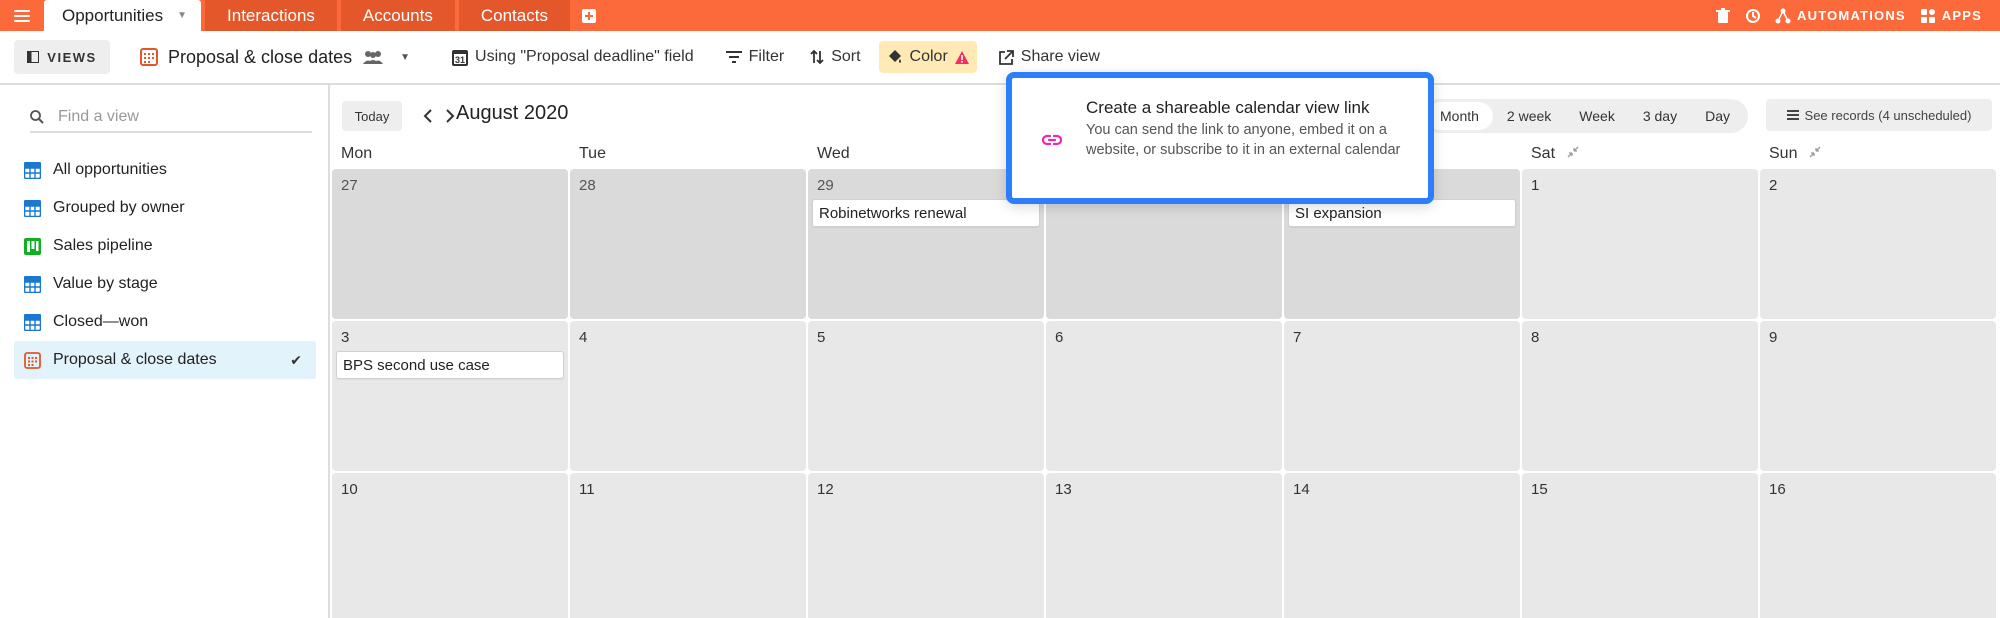 The height and width of the screenshot is (618, 2000). Describe the element at coordinates (926, 545) in the screenshot. I see `day-cell: 12` at that location.